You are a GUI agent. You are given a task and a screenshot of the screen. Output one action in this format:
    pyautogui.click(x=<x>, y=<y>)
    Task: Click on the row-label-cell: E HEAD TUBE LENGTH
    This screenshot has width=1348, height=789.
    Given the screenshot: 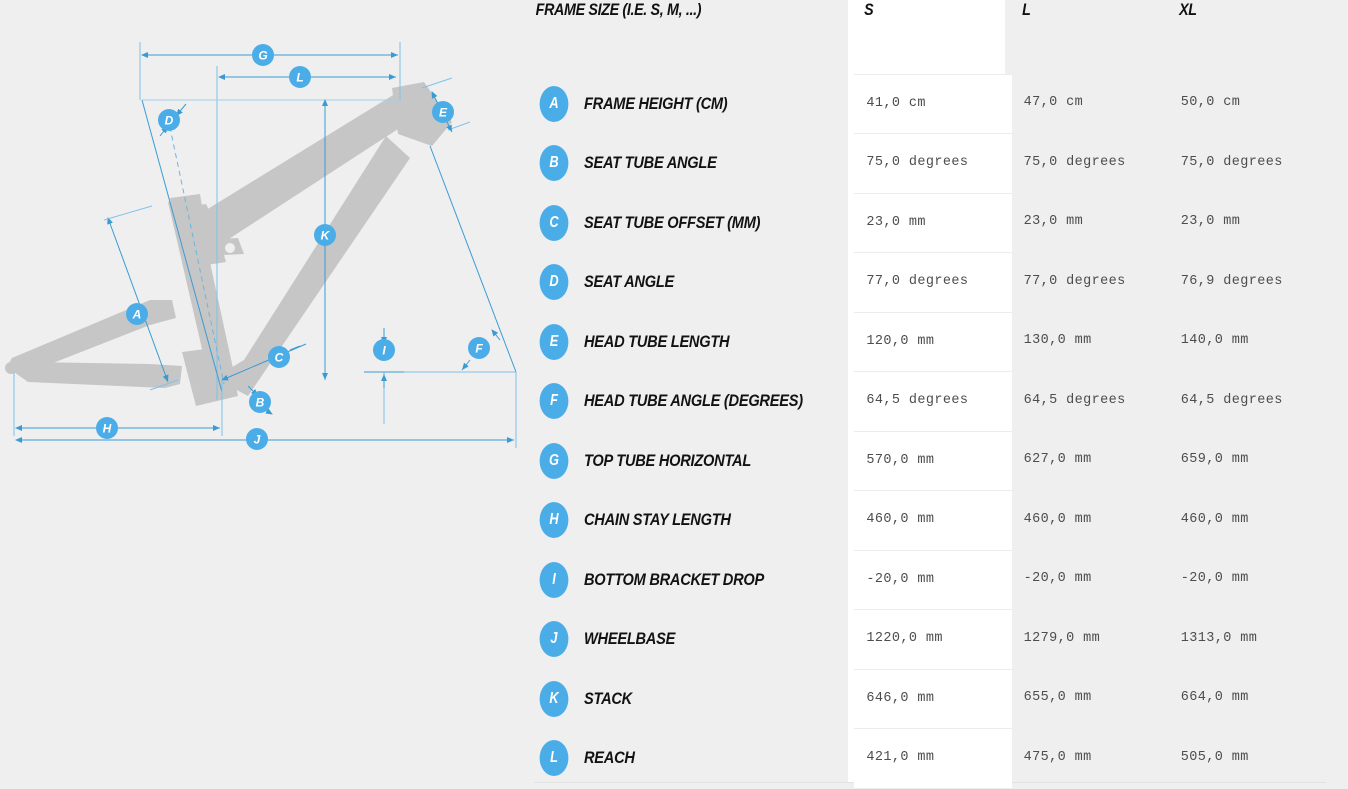 What is the action you would take?
    pyautogui.click(x=694, y=342)
    